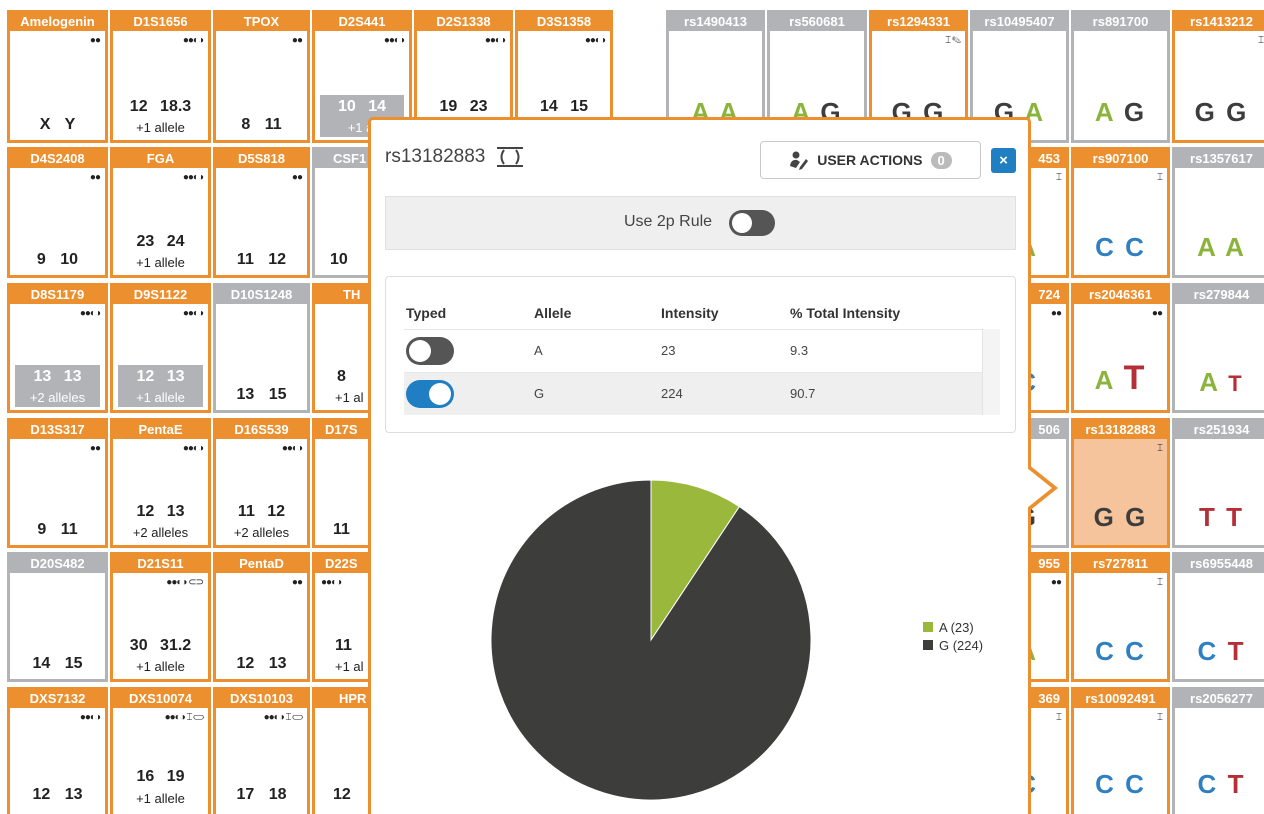 The width and height of the screenshot is (1264, 814). I want to click on tile-name: D2S1338, so click(463, 22).